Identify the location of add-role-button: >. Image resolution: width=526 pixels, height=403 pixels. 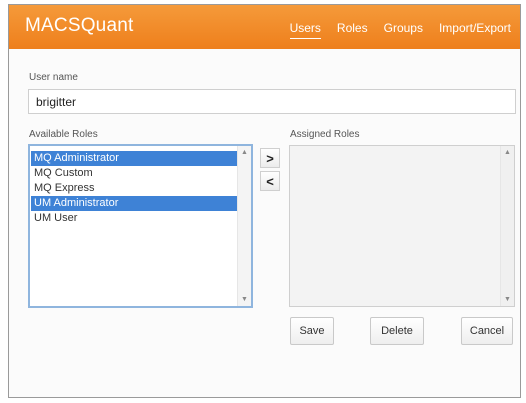
(270, 158).